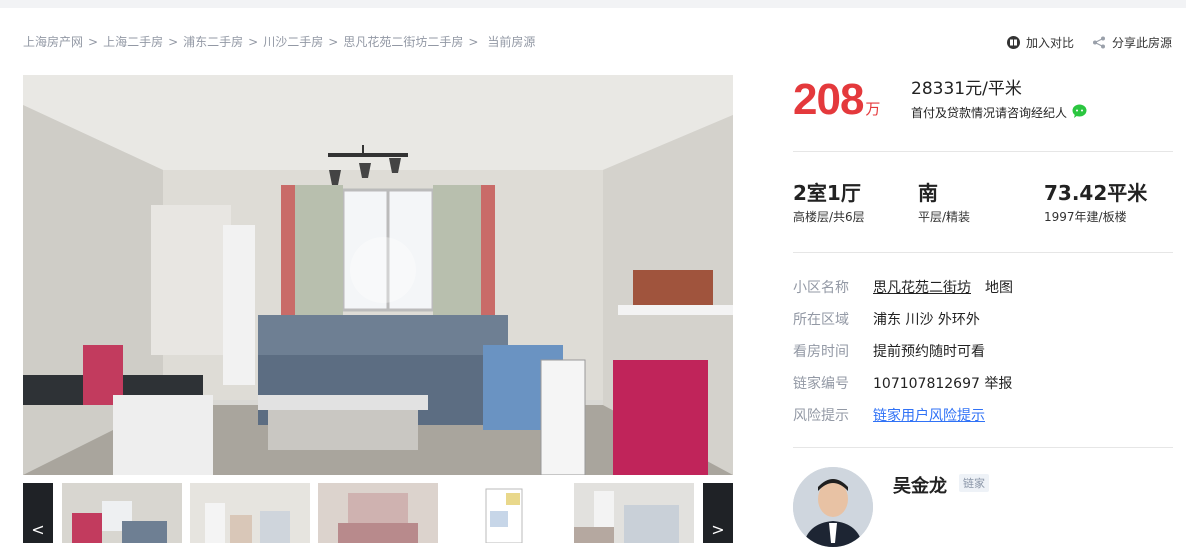 The width and height of the screenshot is (1186, 547). I want to click on attr-room-layout: 2室1厅 高楼层/共6层, so click(829, 202).